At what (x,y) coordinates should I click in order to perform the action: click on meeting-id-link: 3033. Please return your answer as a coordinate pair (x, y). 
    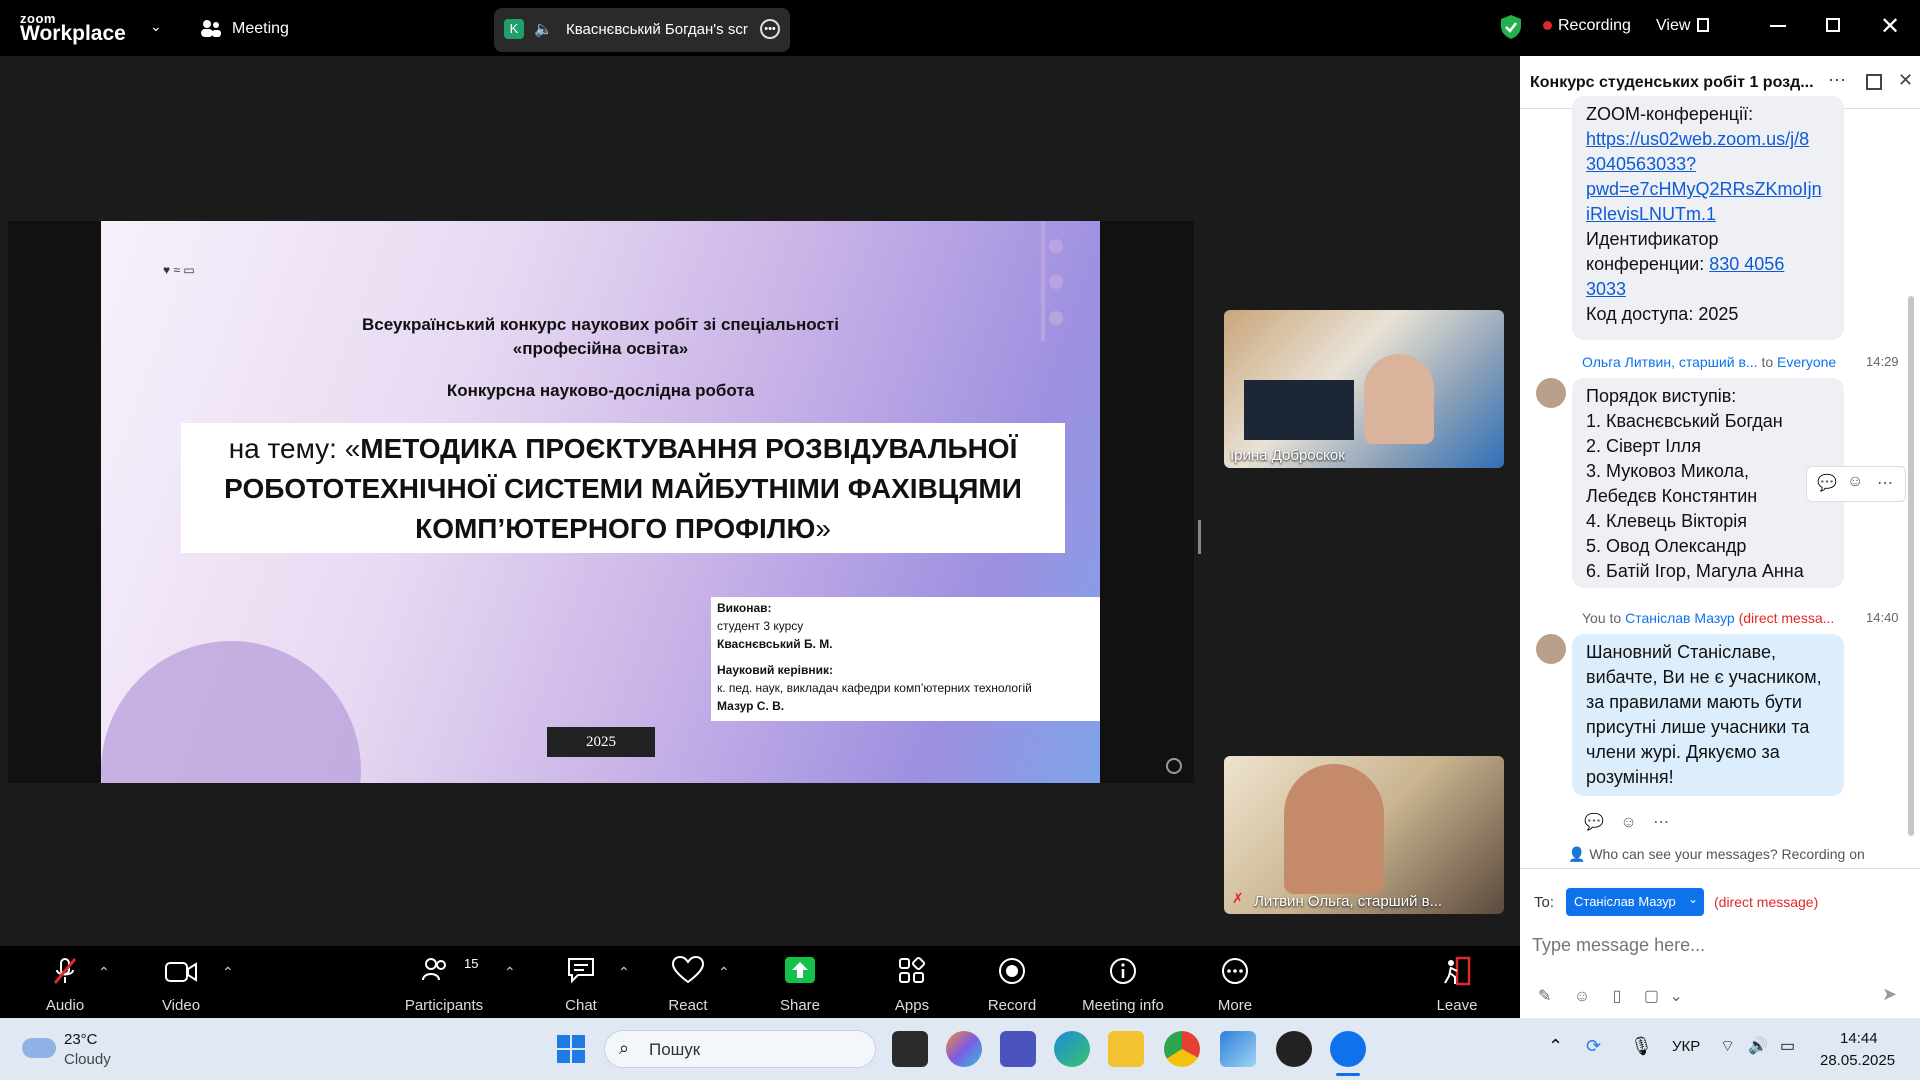
    Looking at the image, I should click on (1606, 289).